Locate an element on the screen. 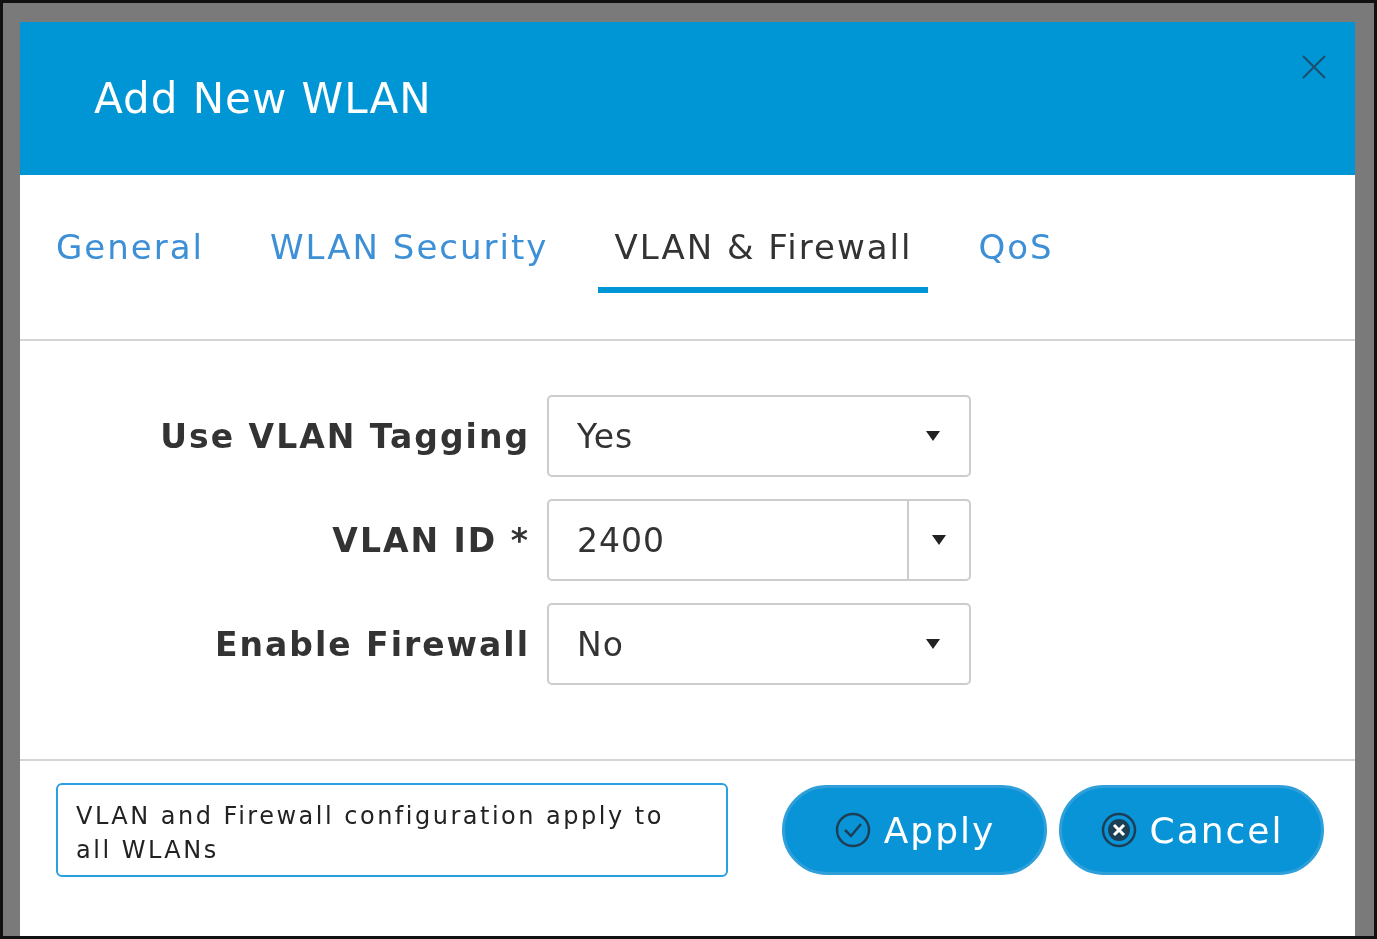 Image resolution: width=1377 pixels, height=939 pixels. dialog-title: Add New WLAN is located at coordinates (263, 98).